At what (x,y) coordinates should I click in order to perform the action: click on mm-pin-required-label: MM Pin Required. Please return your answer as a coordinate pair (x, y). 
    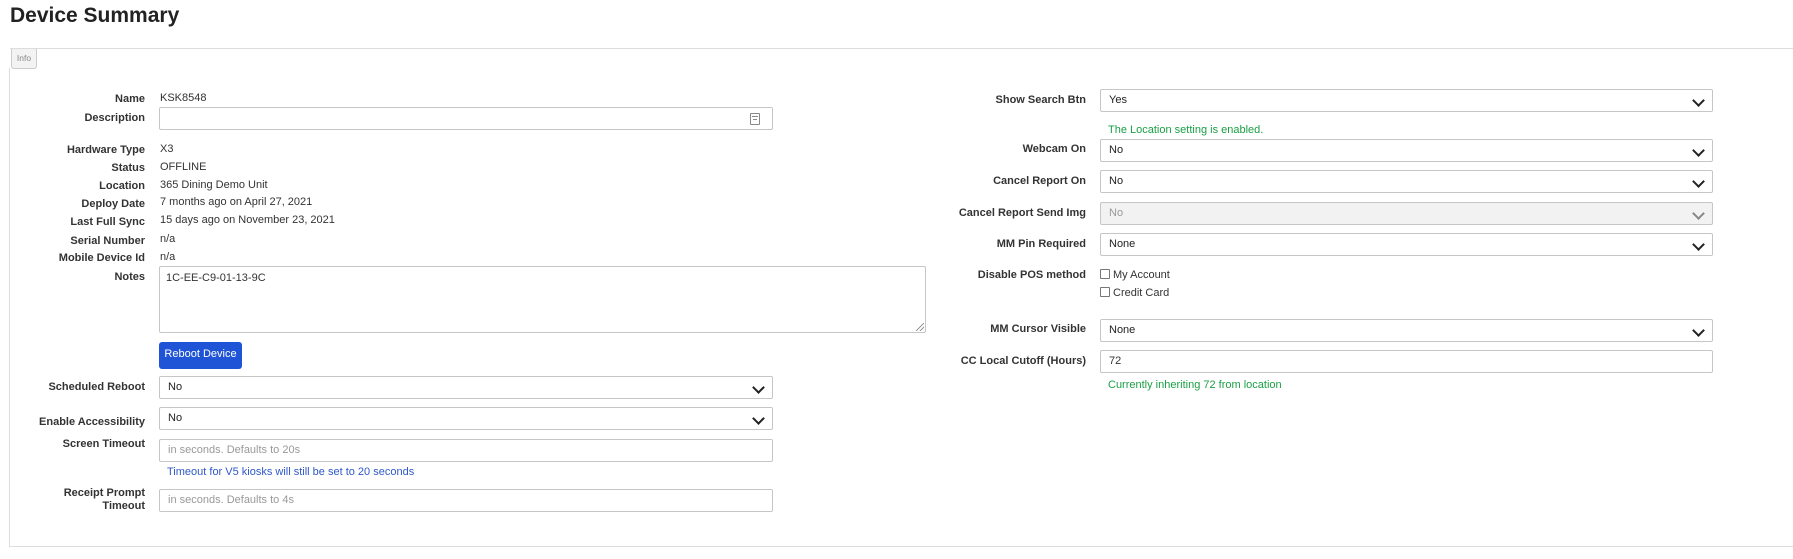
    Looking at the image, I should click on (1041, 244).